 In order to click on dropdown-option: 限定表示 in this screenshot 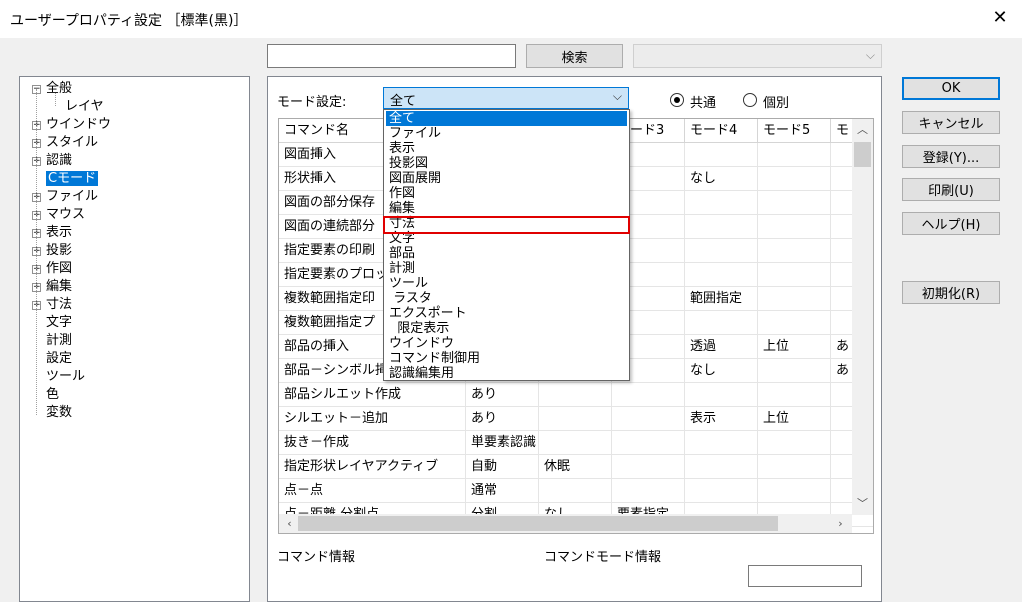, I will do `click(506, 328)`.